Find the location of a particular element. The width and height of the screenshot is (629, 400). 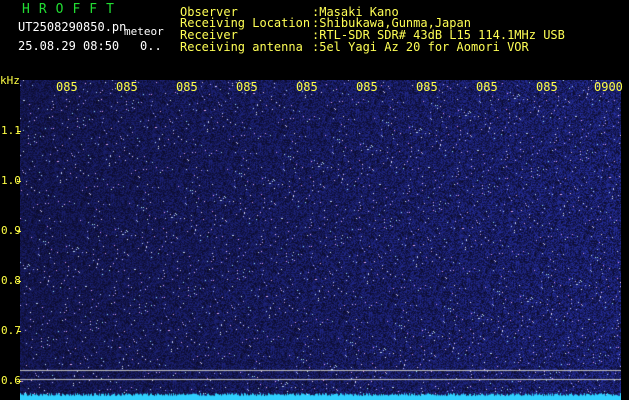

counter: 0.. is located at coordinates (151, 46).